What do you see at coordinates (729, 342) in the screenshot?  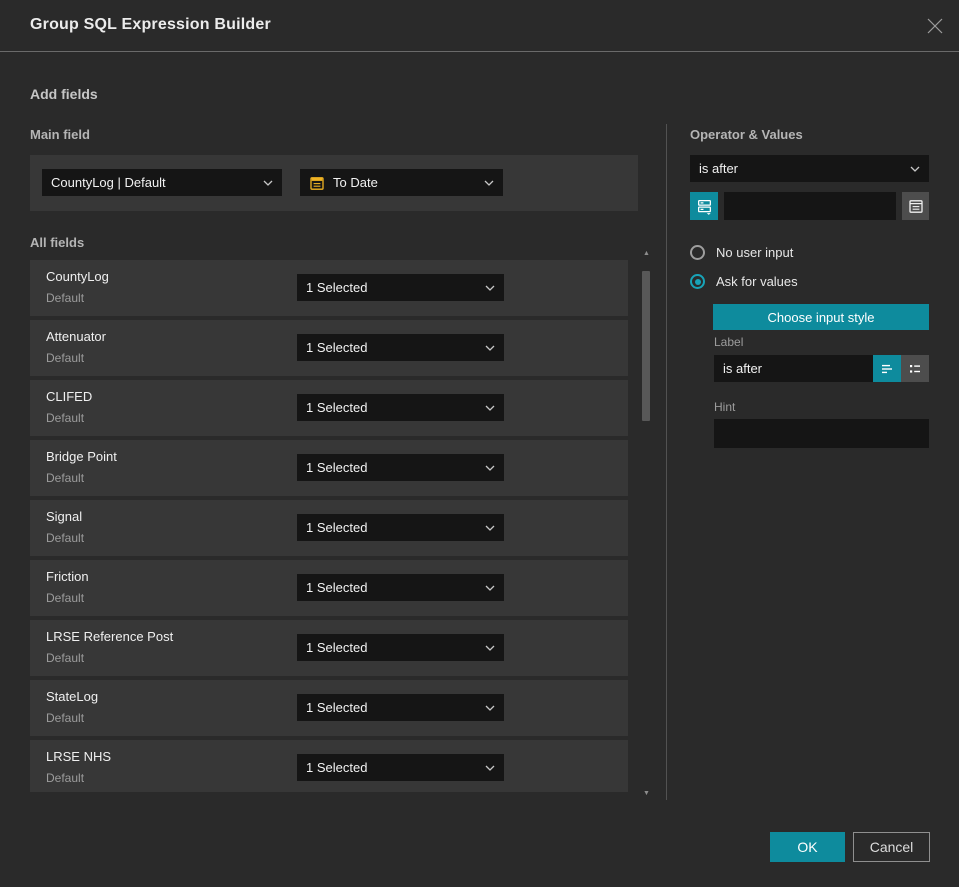 I see `label-field-label: Label` at bounding box center [729, 342].